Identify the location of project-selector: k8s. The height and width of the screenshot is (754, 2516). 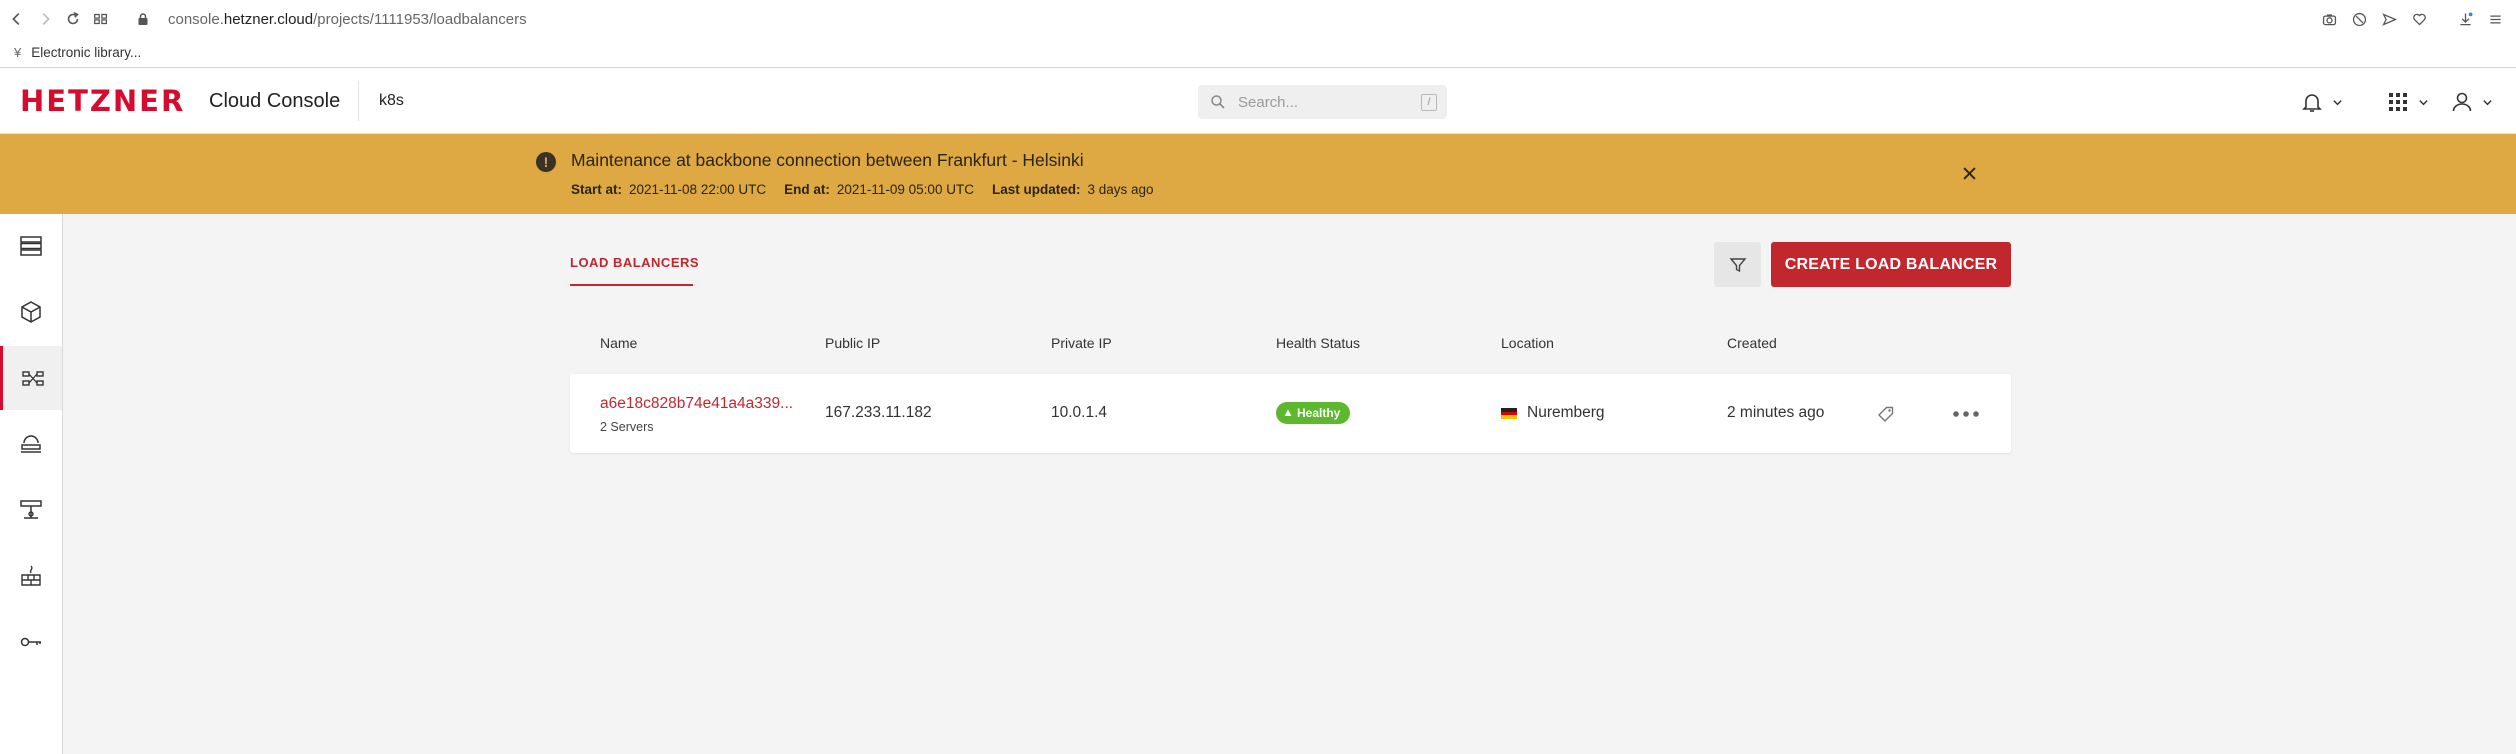
(391, 101).